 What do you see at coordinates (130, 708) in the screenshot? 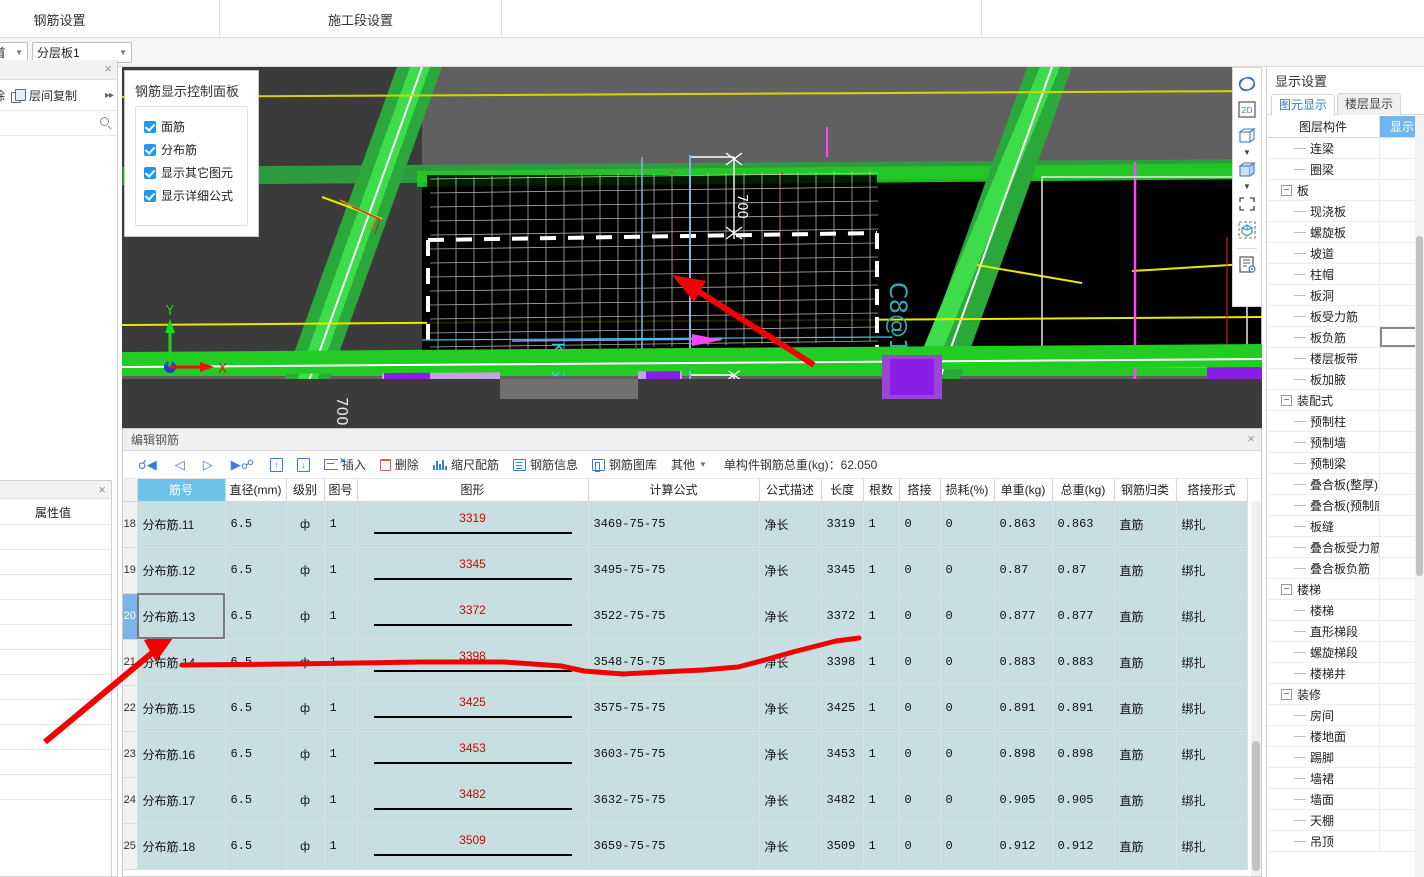
I see `row-number: 22` at bounding box center [130, 708].